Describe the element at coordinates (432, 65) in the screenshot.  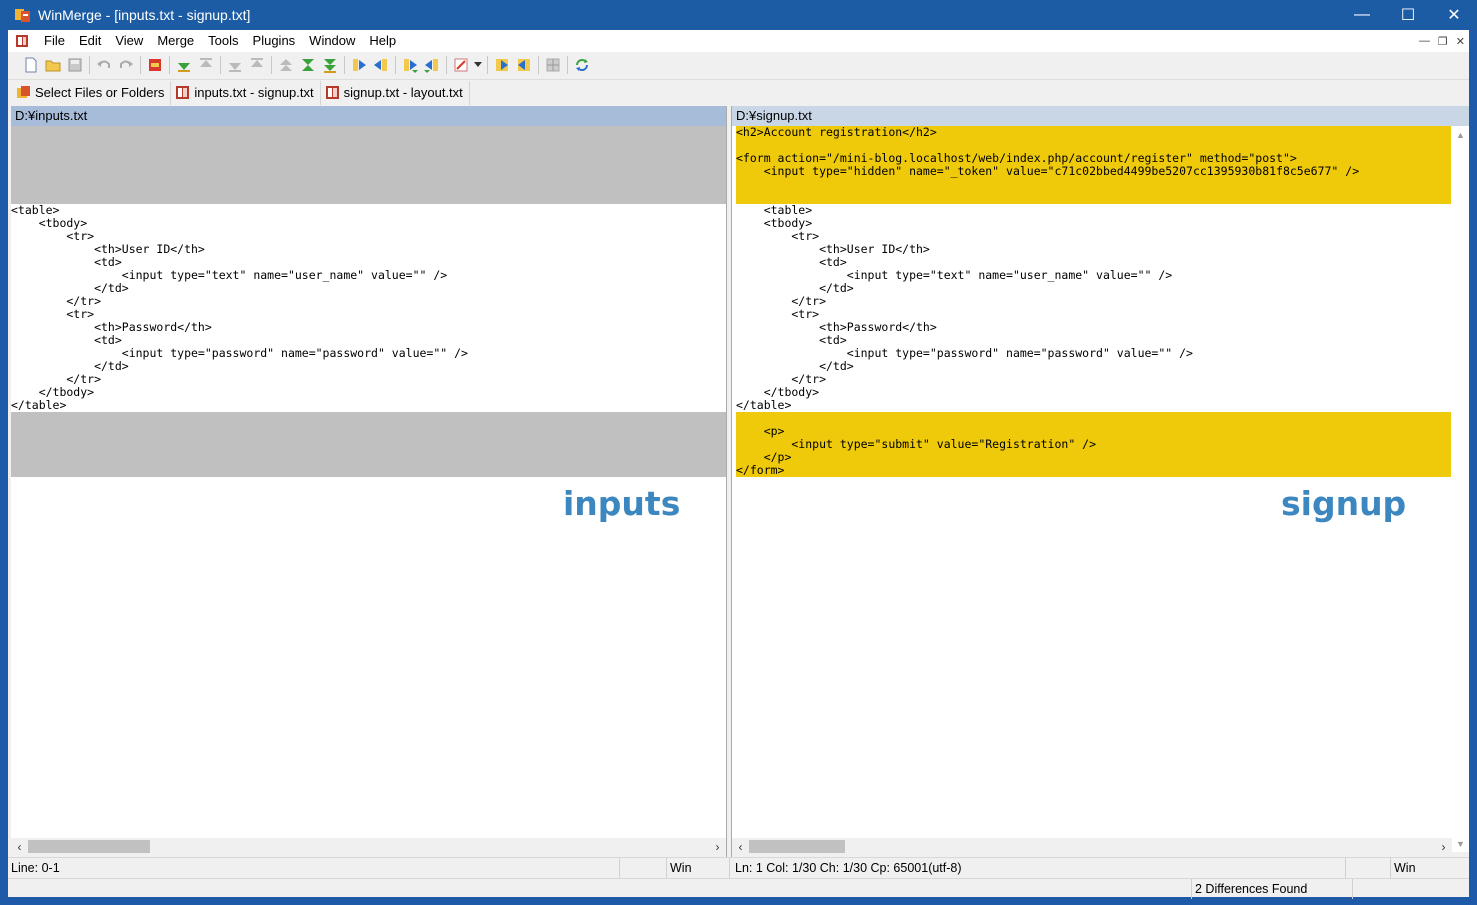
I see `copy-left-advance-icon` at that location.